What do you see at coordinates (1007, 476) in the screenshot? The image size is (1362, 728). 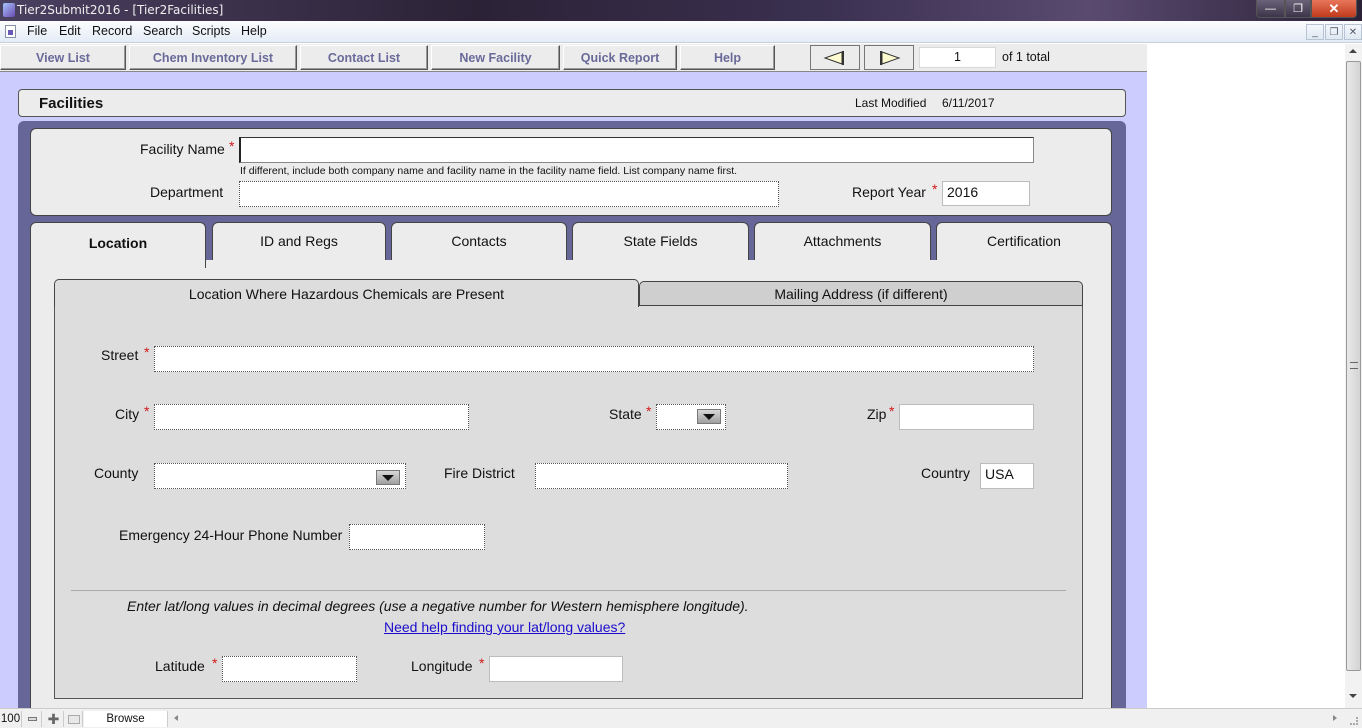 I see `country-input: USA` at bounding box center [1007, 476].